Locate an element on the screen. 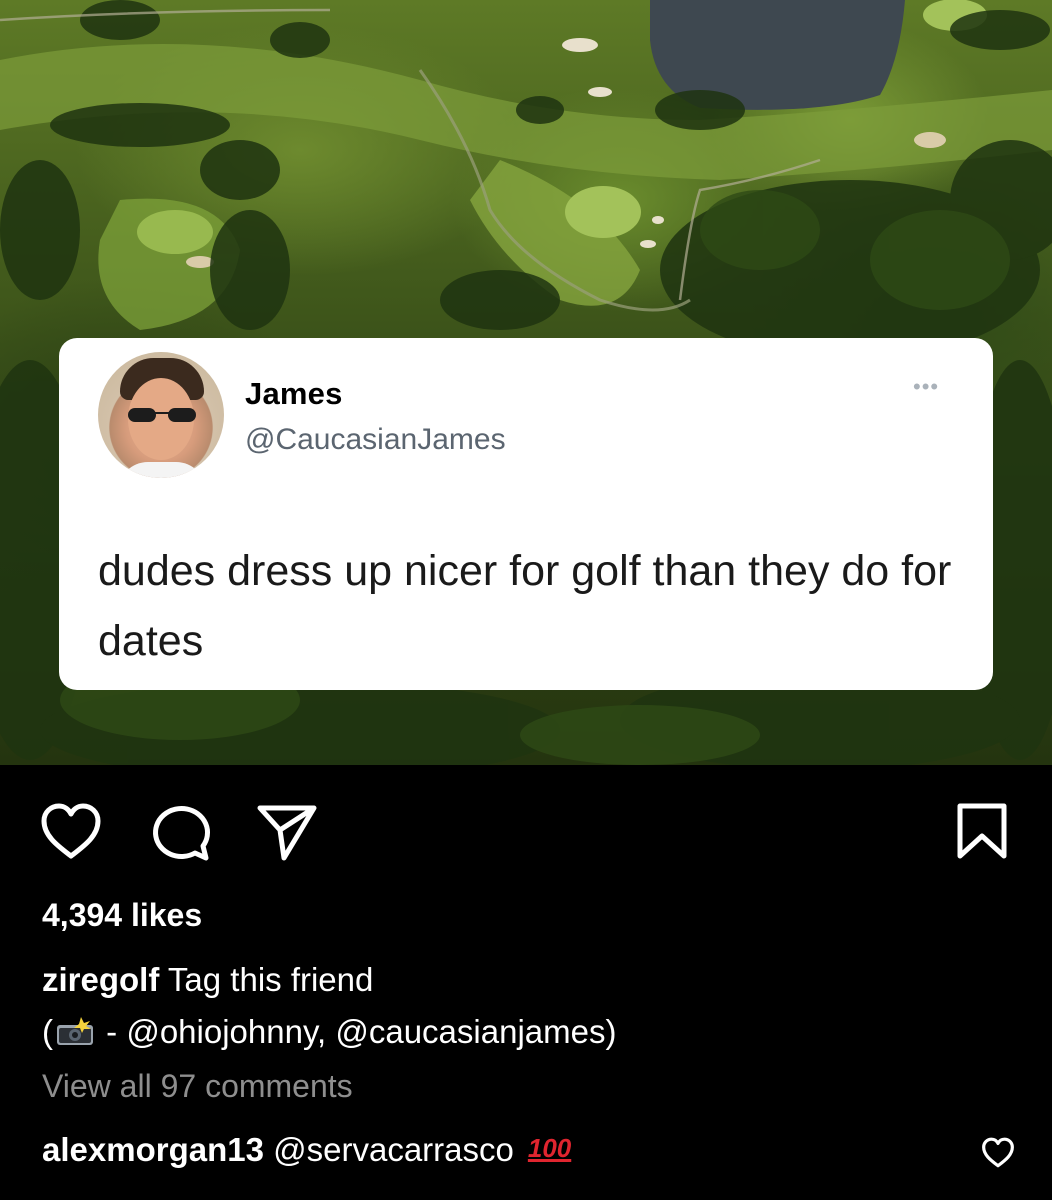 The image size is (1052, 1200). comment-username: alexmorgan13 is located at coordinates (153, 1149).